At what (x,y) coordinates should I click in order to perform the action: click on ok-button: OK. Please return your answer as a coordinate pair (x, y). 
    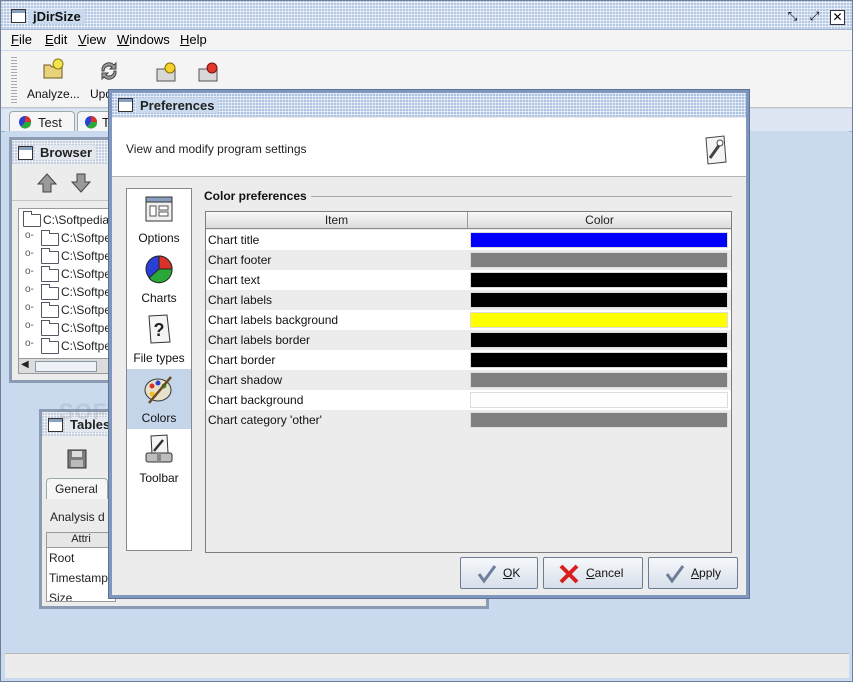
    Looking at the image, I should click on (499, 573).